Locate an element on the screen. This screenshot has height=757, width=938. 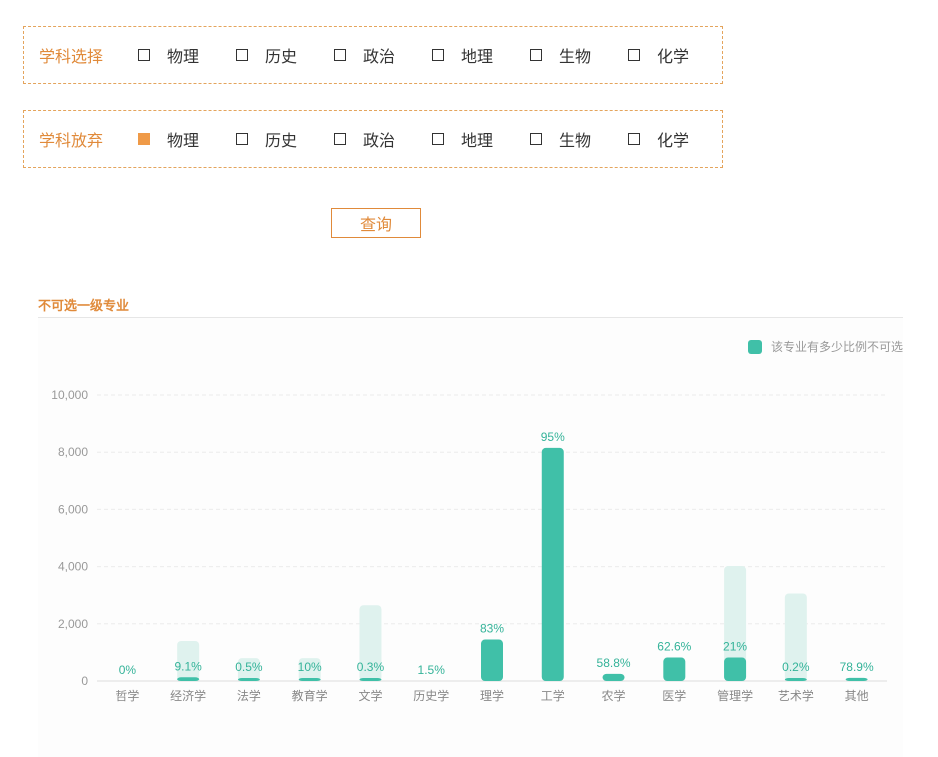
x-tick-label: 哲学 is located at coordinates (127, 695).